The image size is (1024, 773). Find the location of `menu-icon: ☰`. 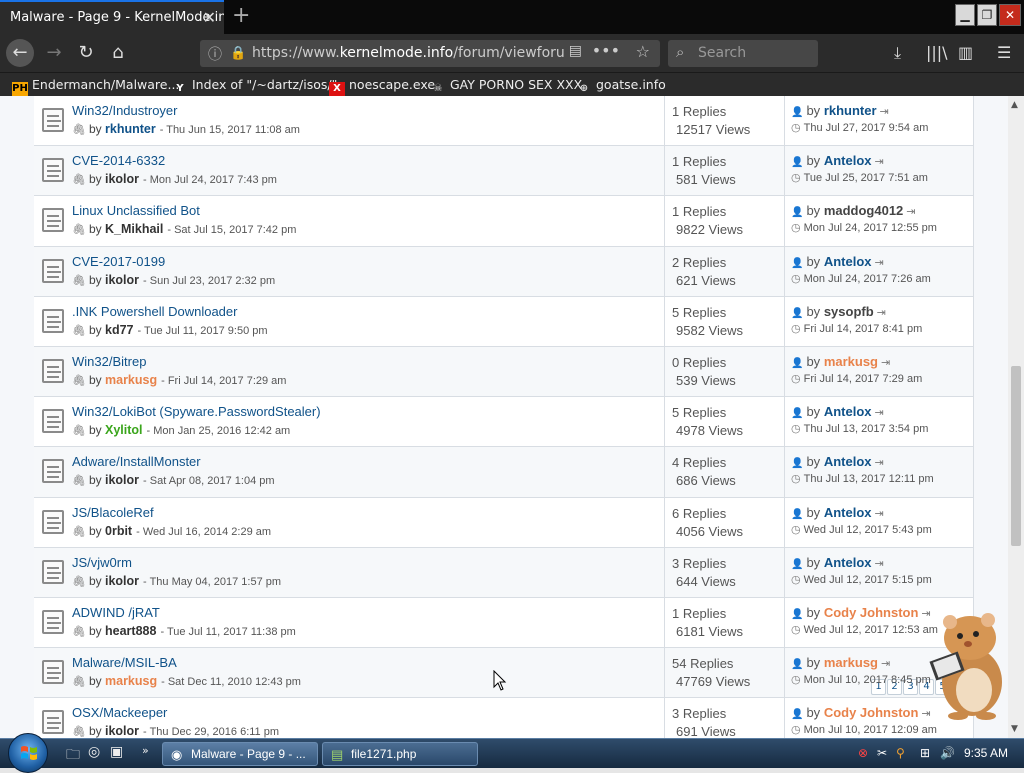

menu-icon: ☰ is located at coordinates (1004, 52).